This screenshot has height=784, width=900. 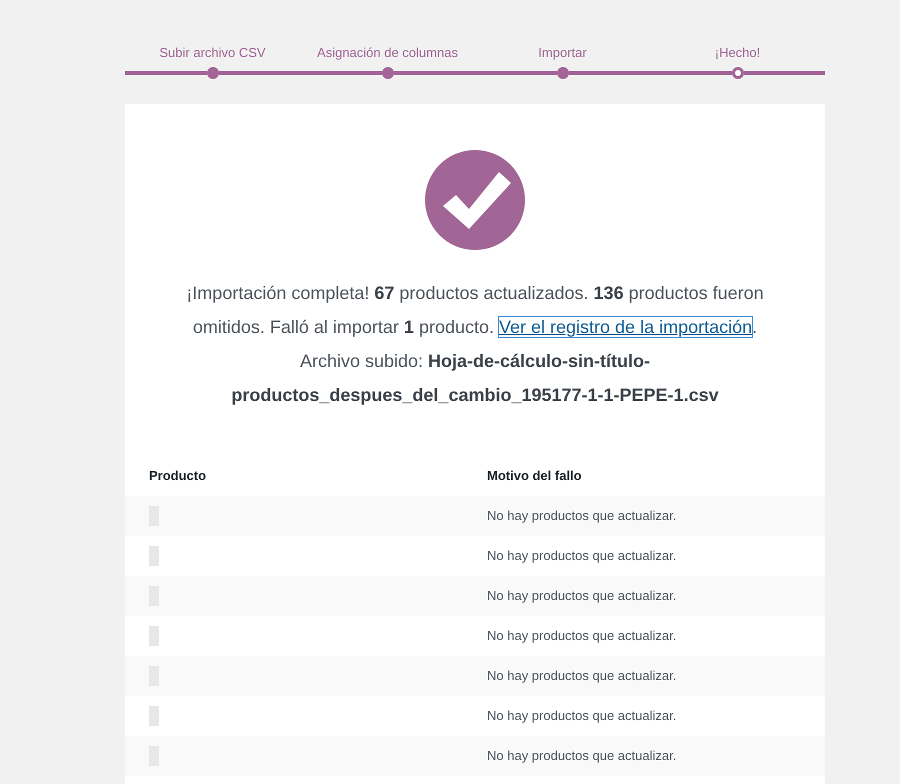 I want to click on checkmark-icon, so click(x=475, y=200).